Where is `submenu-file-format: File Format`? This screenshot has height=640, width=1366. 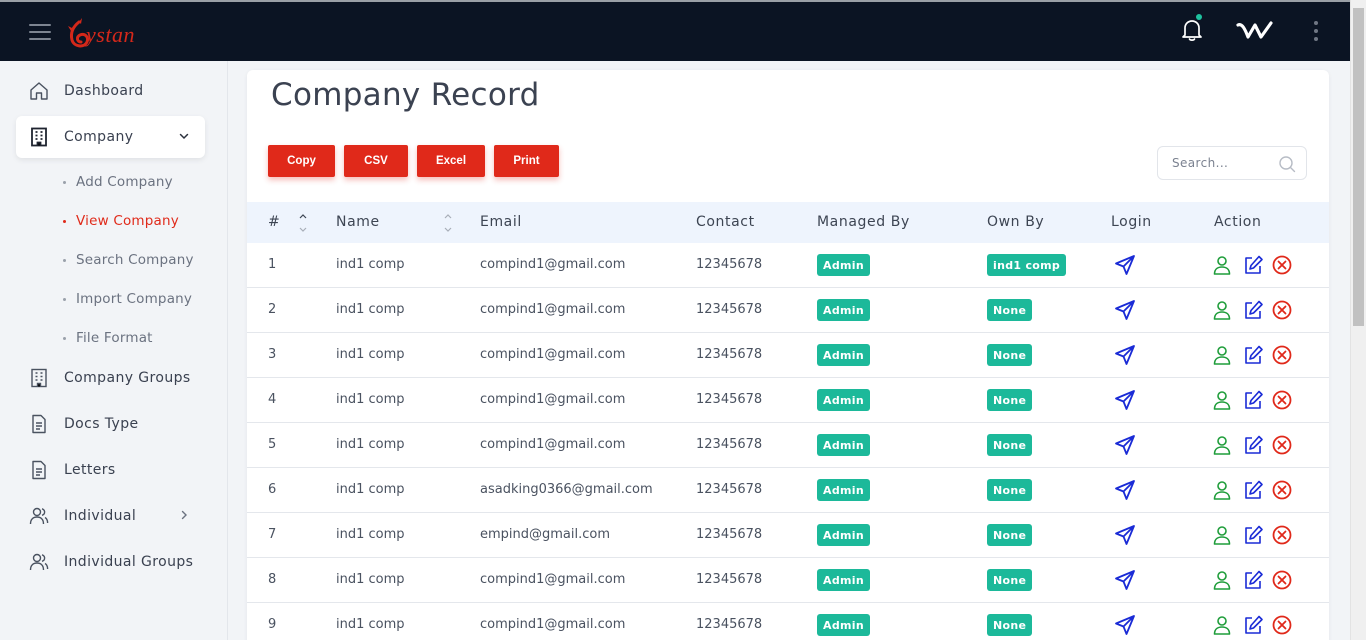 submenu-file-format: File Format is located at coordinates (108, 338).